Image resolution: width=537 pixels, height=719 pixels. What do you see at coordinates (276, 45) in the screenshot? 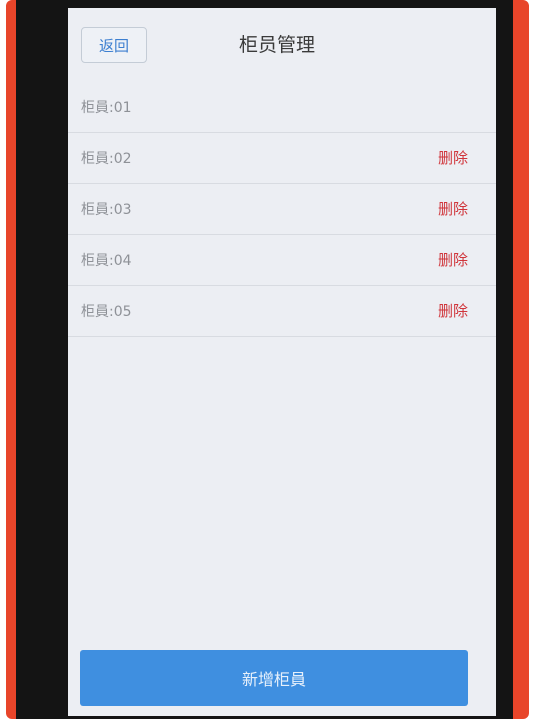
I see `page-title: 柜员管理` at bounding box center [276, 45].